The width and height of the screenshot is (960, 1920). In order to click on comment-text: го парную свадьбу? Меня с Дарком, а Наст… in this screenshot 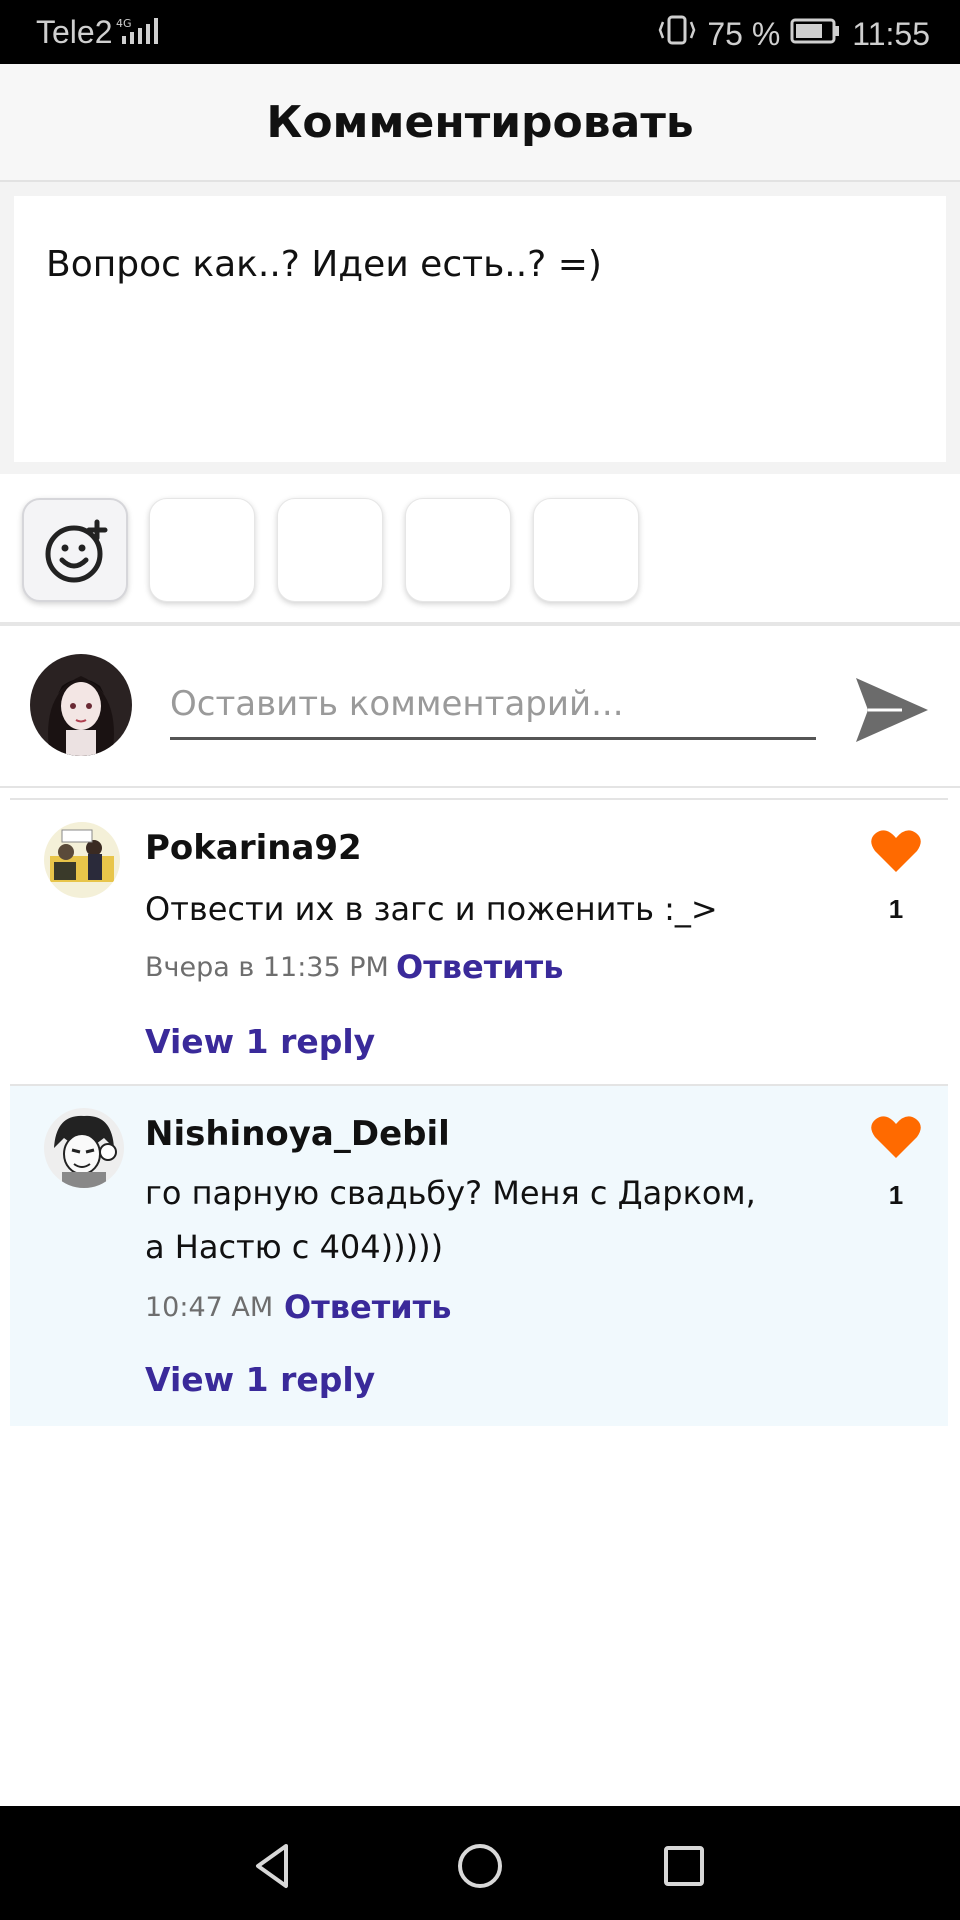, I will do `click(450, 1220)`.